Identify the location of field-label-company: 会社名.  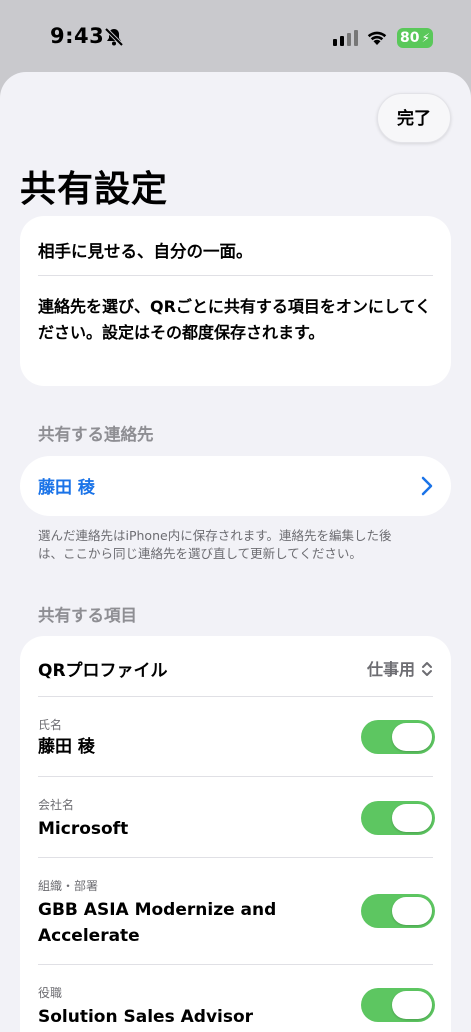
(56, 805).